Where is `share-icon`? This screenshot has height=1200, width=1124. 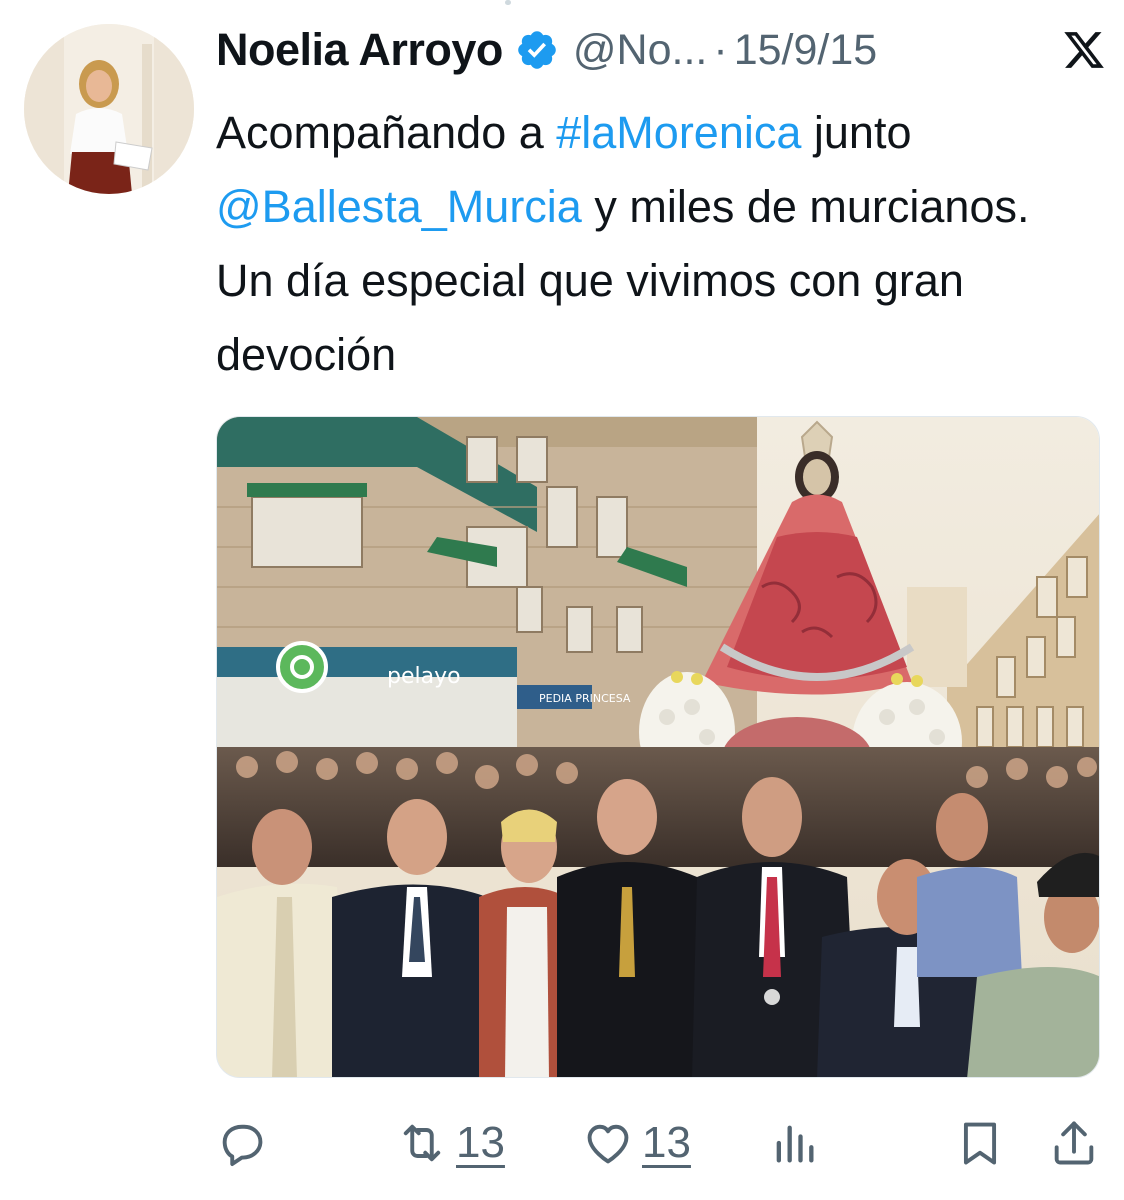 share-icon is located at coordinates (1074, 1143).